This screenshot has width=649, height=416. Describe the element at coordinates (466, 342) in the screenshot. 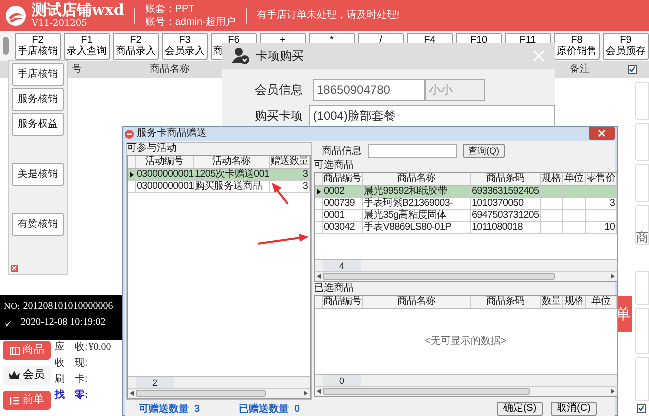

I see `empty-message: <无可显示的数据>` at that location.